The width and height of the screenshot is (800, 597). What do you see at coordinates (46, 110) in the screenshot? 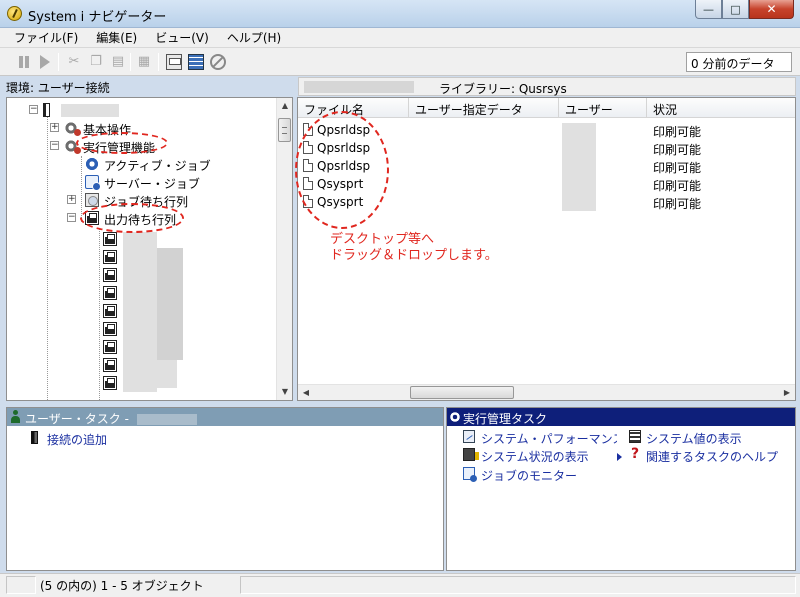
I see `server-icon` at bounding box center [46, 110].